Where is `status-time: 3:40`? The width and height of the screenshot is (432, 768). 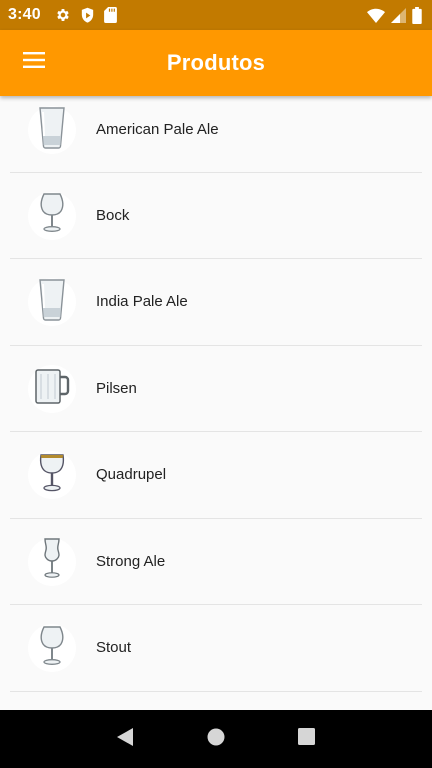 status-time: 3:40 is located at coordinates (24, 14).